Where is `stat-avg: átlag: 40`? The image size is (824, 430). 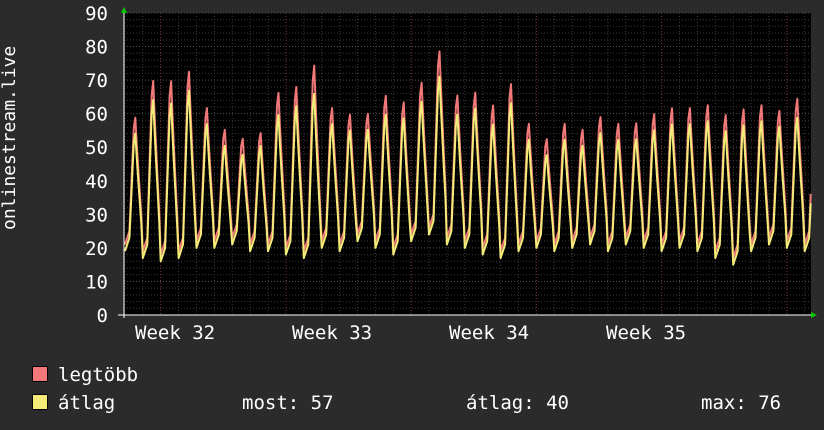 stat-avg: átlag: 40 is located at coordinates (517, 403).